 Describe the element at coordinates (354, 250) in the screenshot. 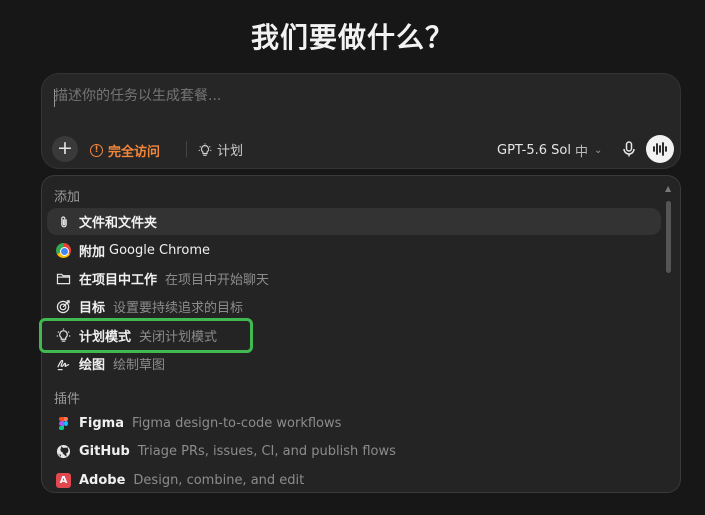

I see `menu-item-attach-chrome: 附加 Google Chrome` at that location.